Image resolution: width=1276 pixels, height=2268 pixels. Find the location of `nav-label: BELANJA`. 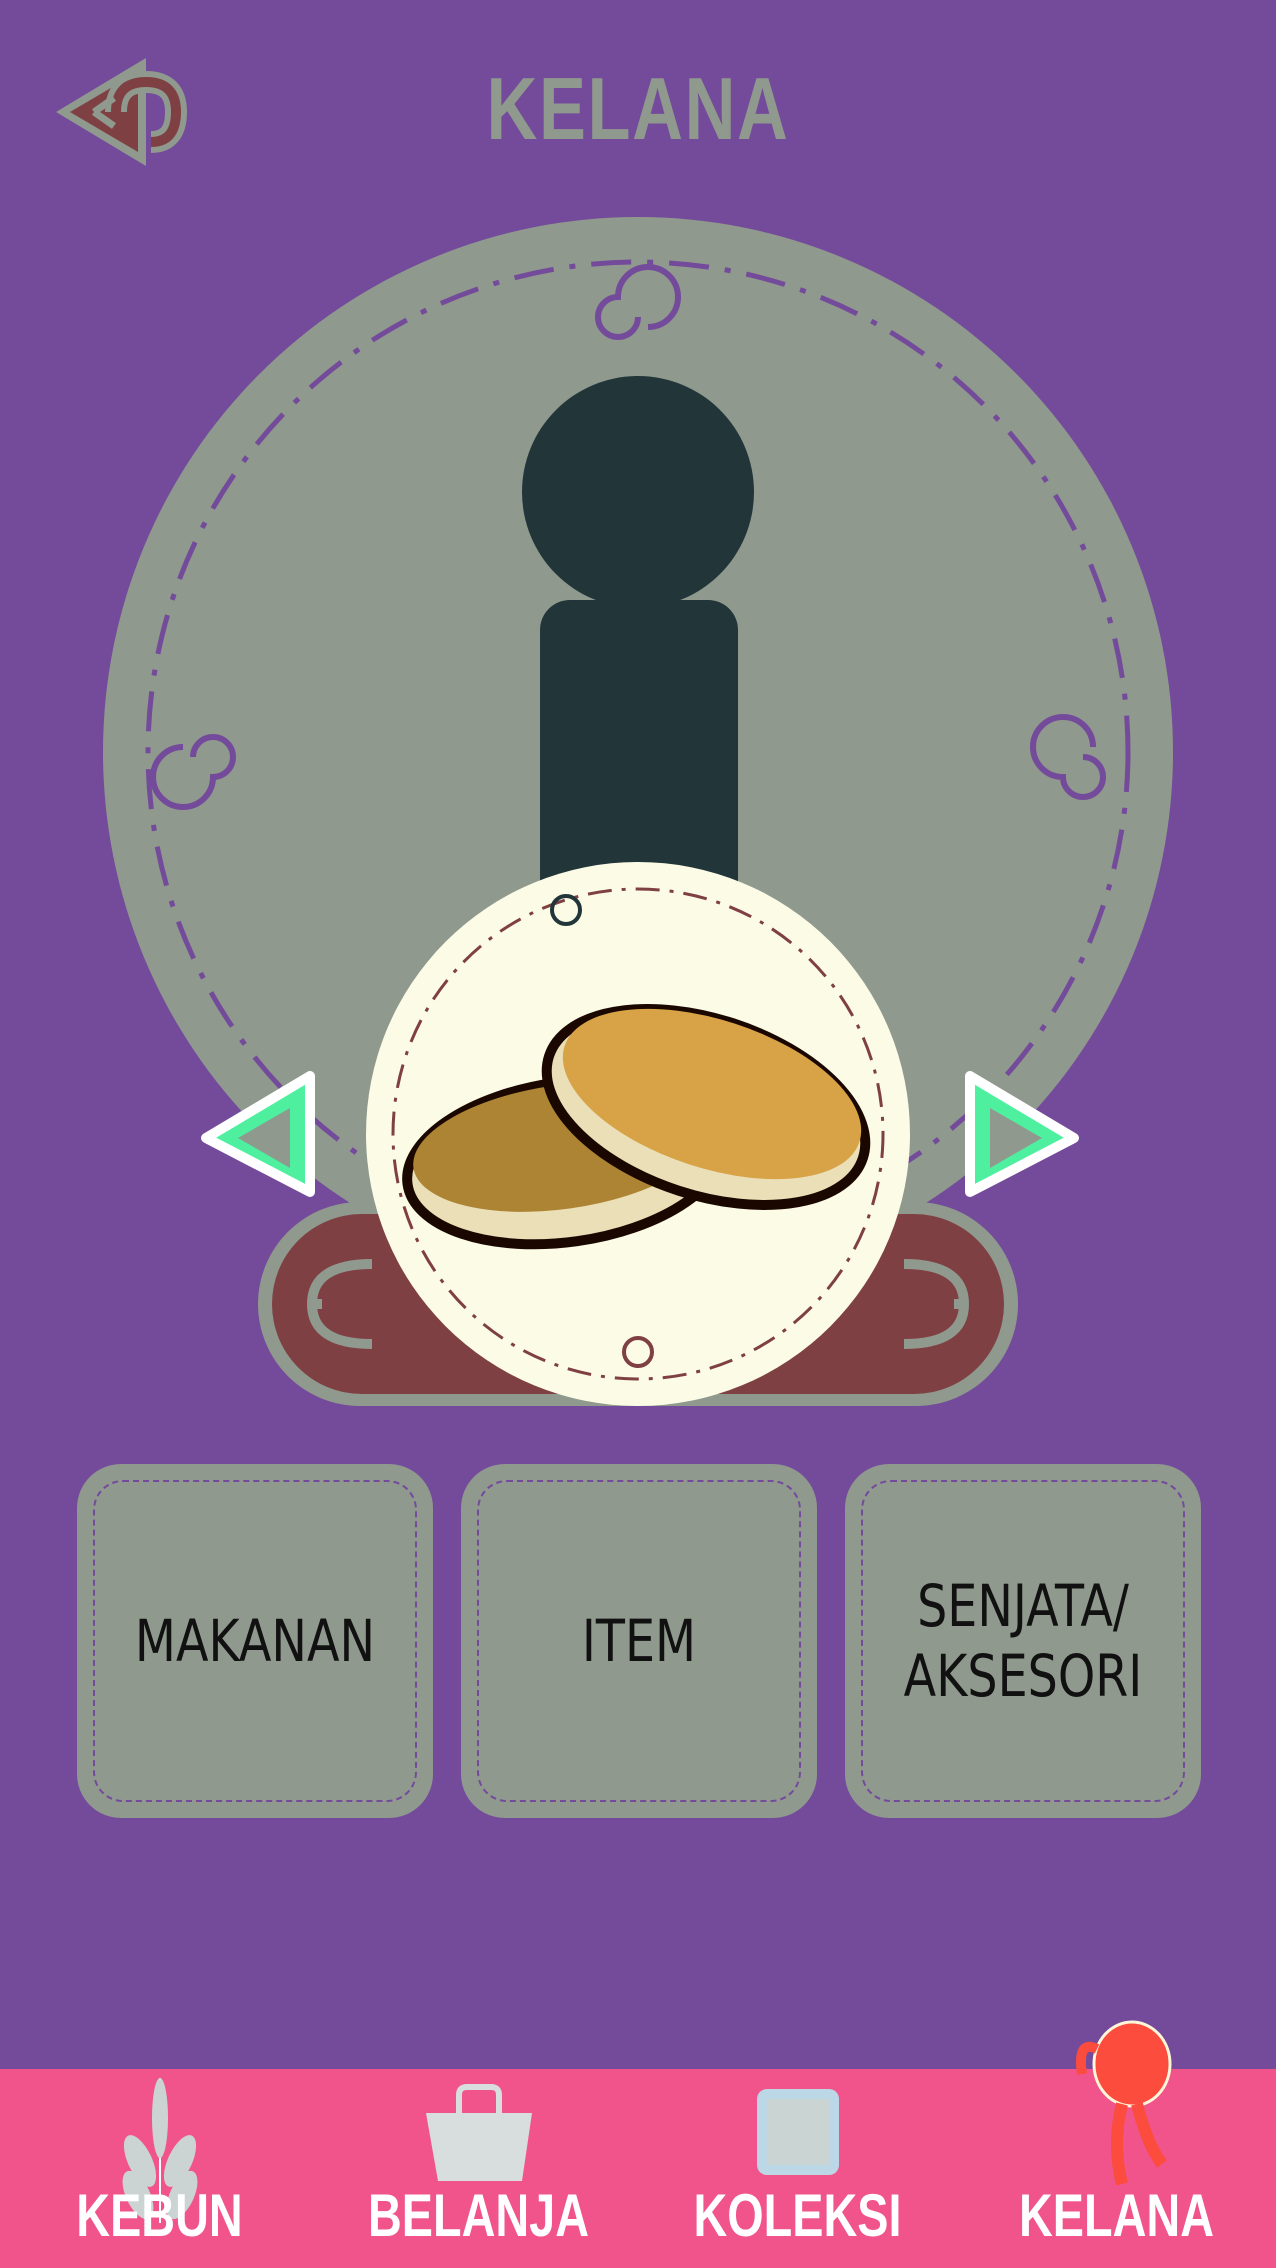

nav-label: BELANJA is located at coordinates (478, 2215).